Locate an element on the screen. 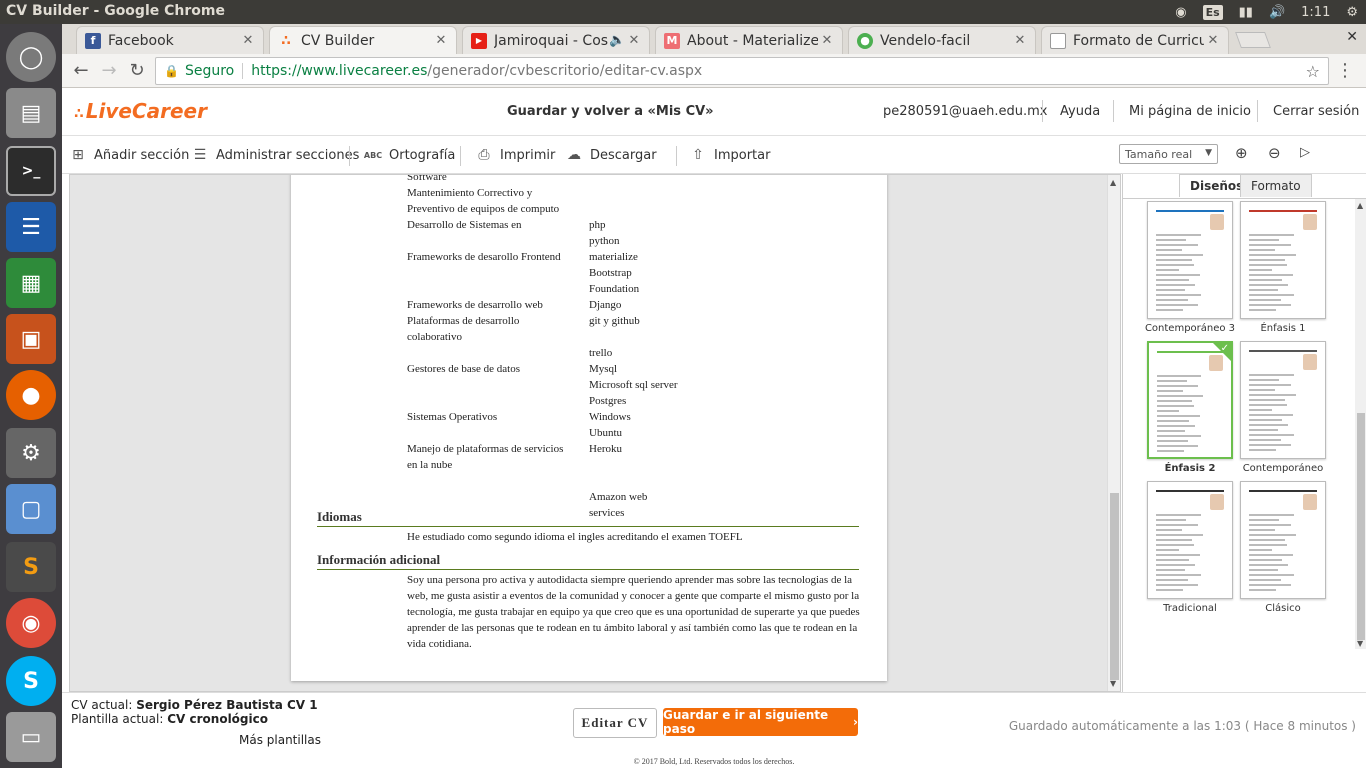 The height and width of the screenshot is (768, 1366). toolbar-divider is located at coordinates (676, 156).